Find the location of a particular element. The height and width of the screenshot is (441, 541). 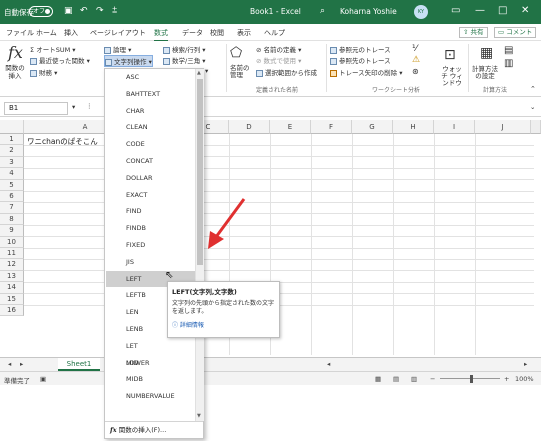

maximize-icon: □ is located at coordinates (502, 10).